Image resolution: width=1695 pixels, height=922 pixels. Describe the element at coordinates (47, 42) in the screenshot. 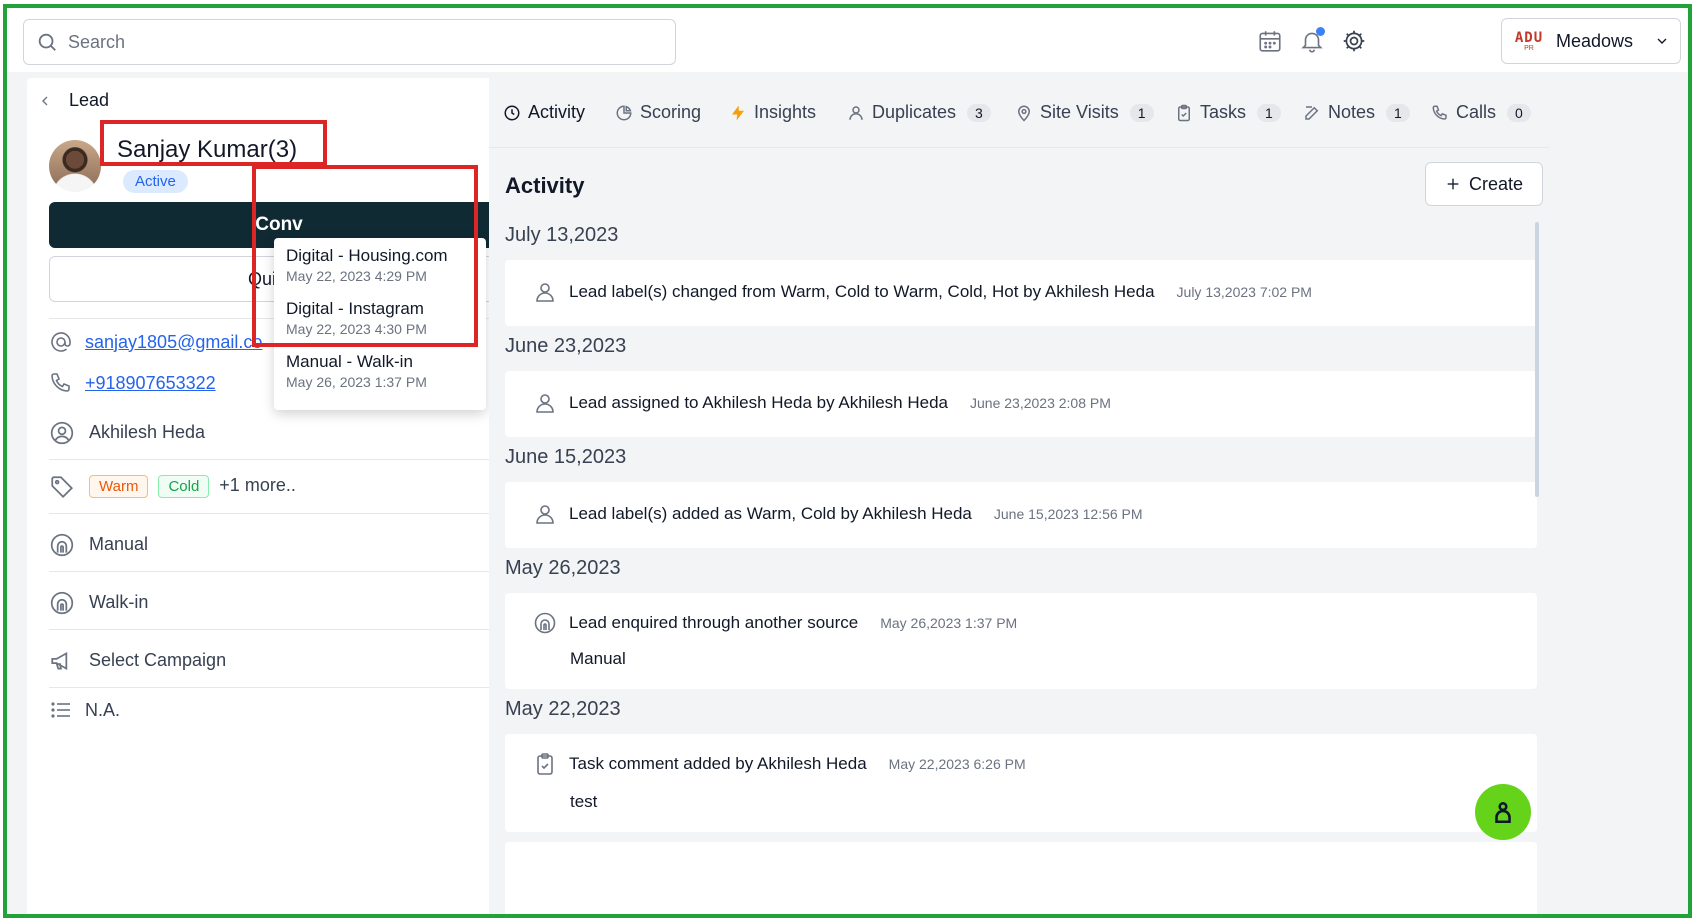

I see `search-icon` at that location.